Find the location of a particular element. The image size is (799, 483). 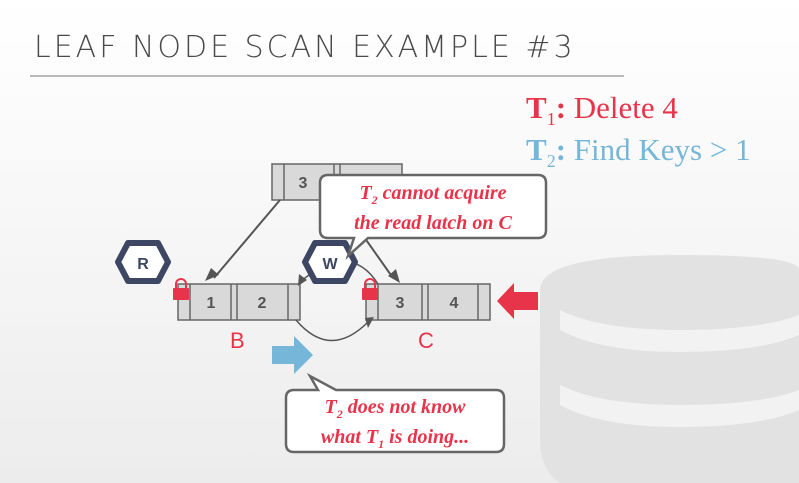

leaf-c-name: C is located at coordinates (426, 340).